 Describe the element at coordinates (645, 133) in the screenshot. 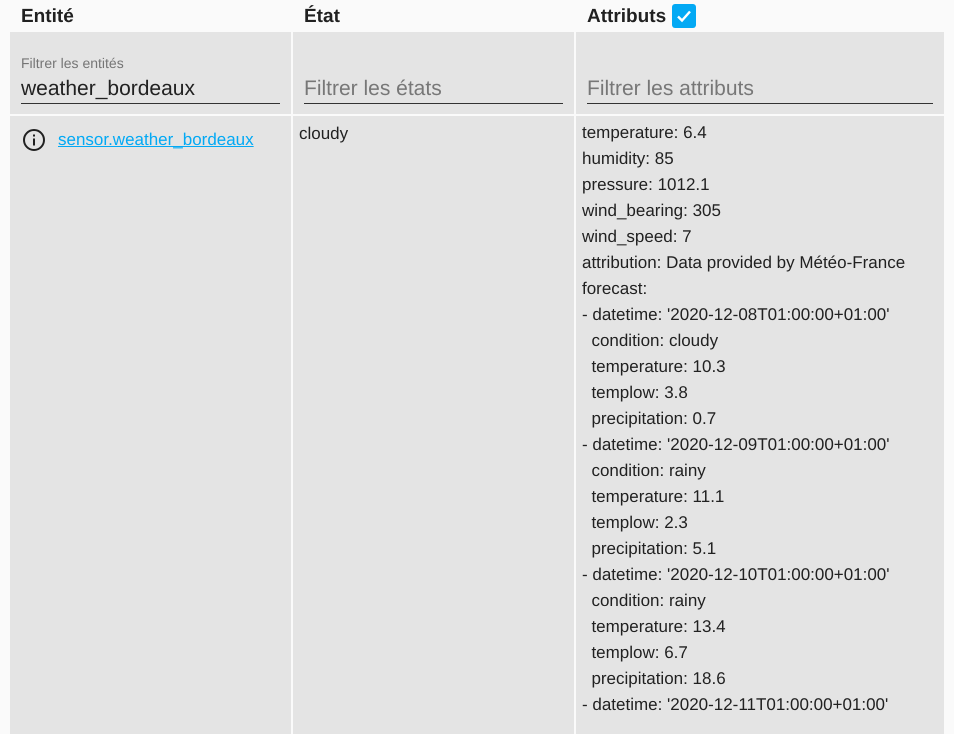

I see `attribute-line: temperature: 6.4` at that location.